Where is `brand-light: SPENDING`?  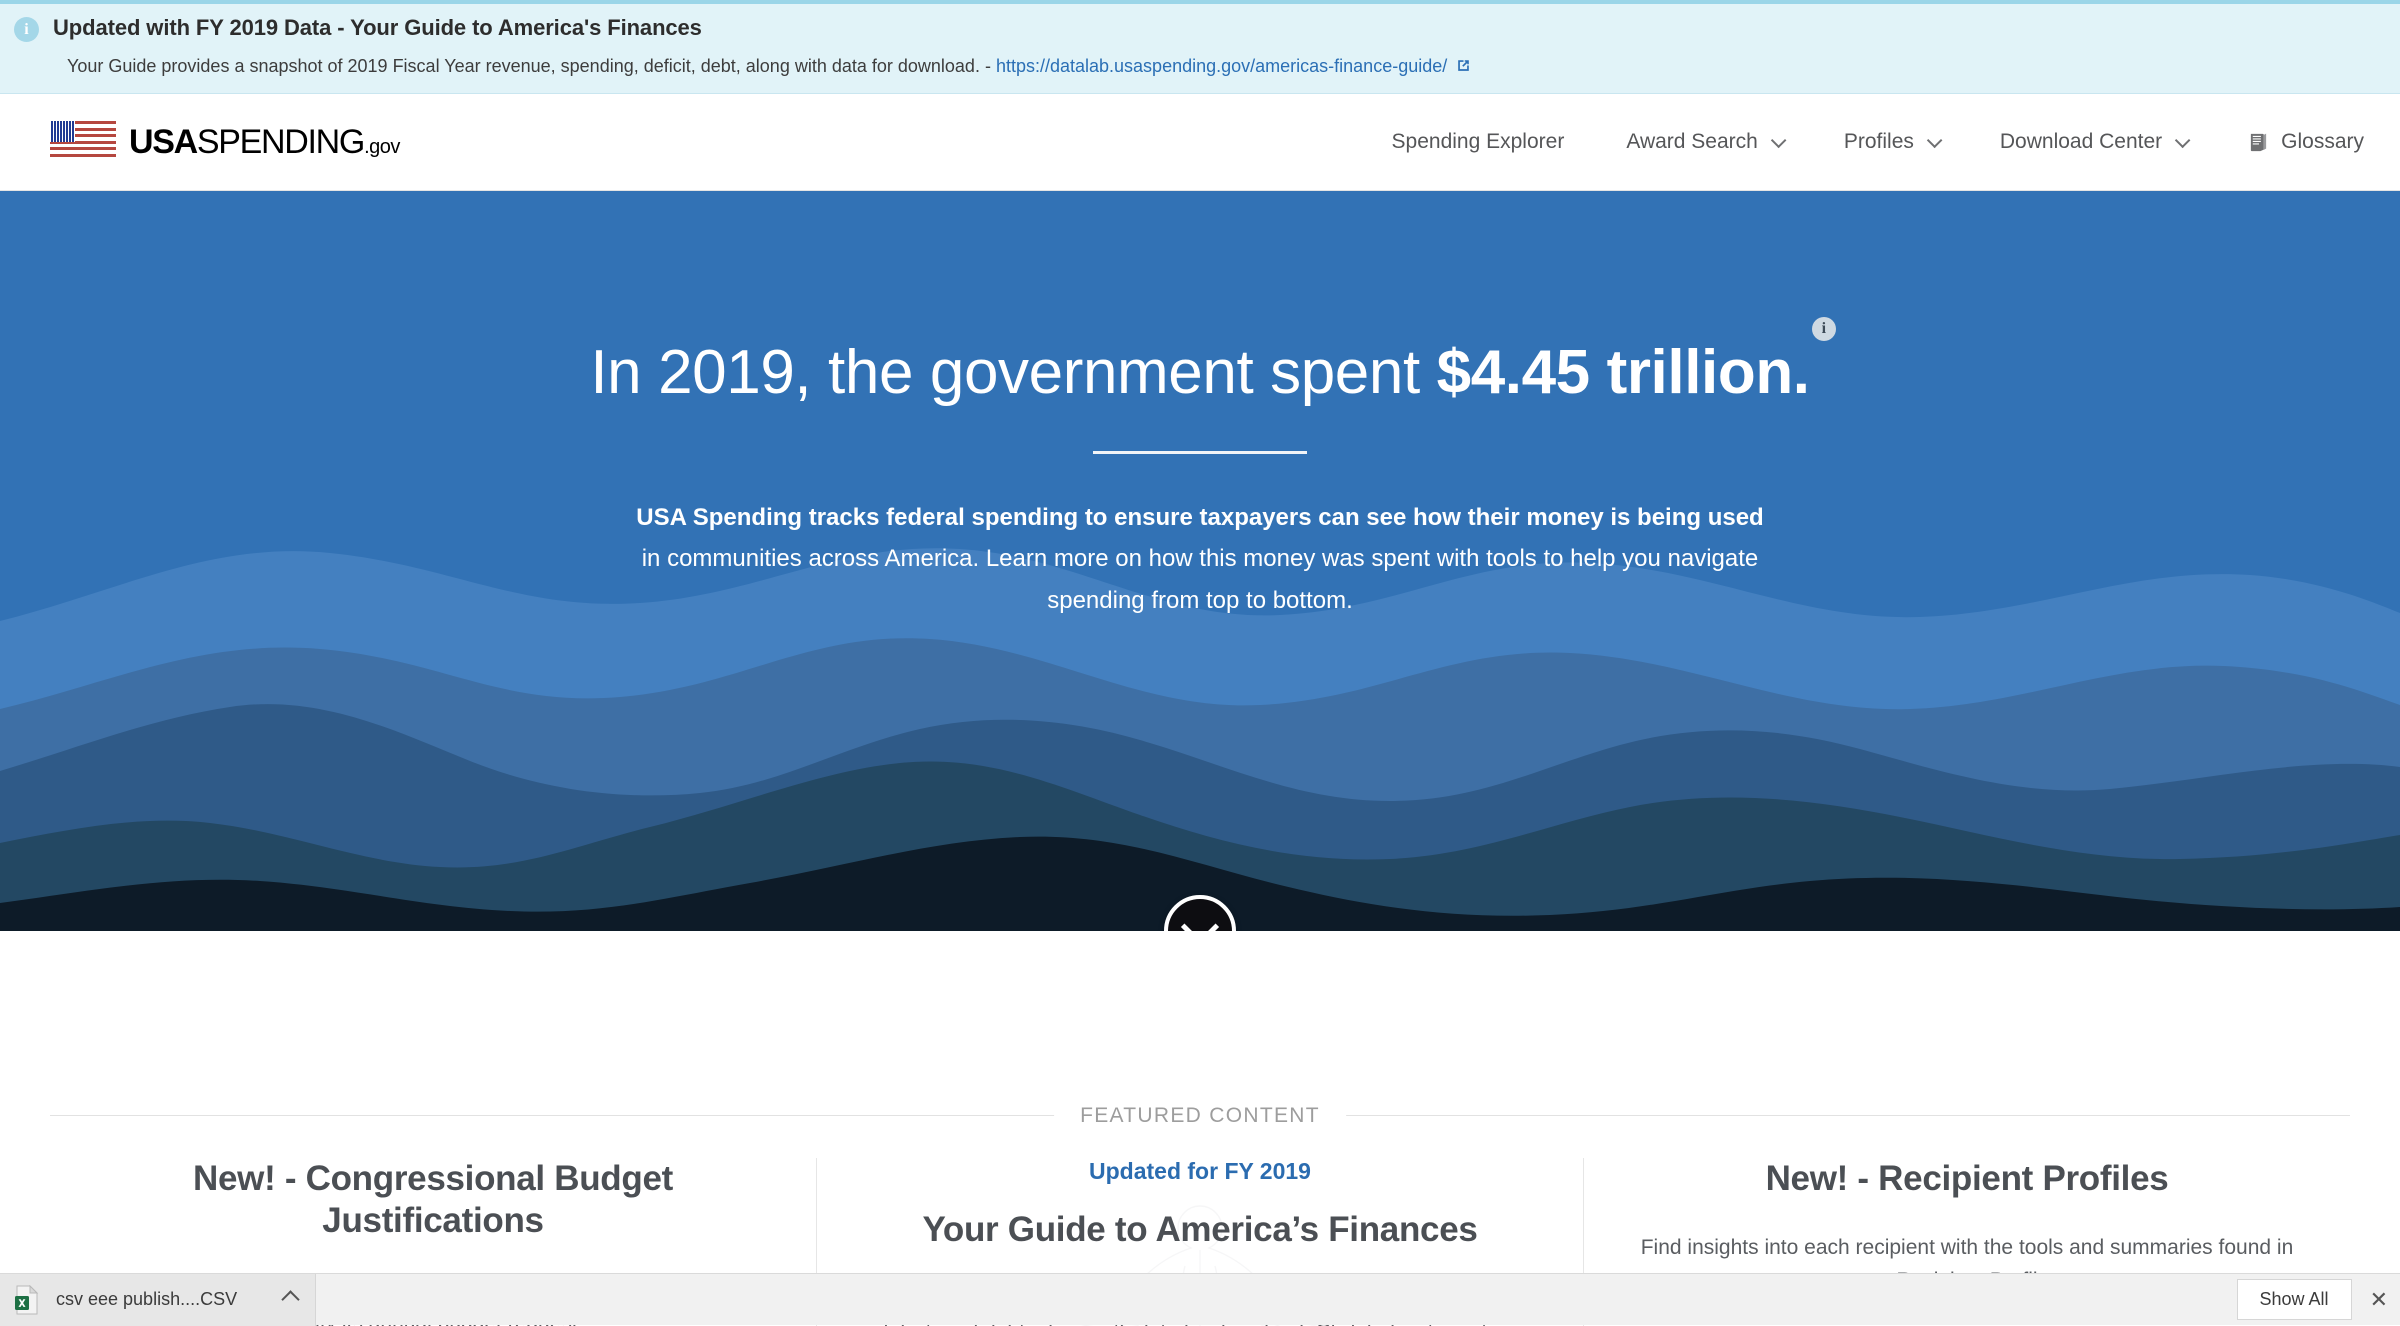
brand-light: SPENDING is located at coordinates (280, 142).